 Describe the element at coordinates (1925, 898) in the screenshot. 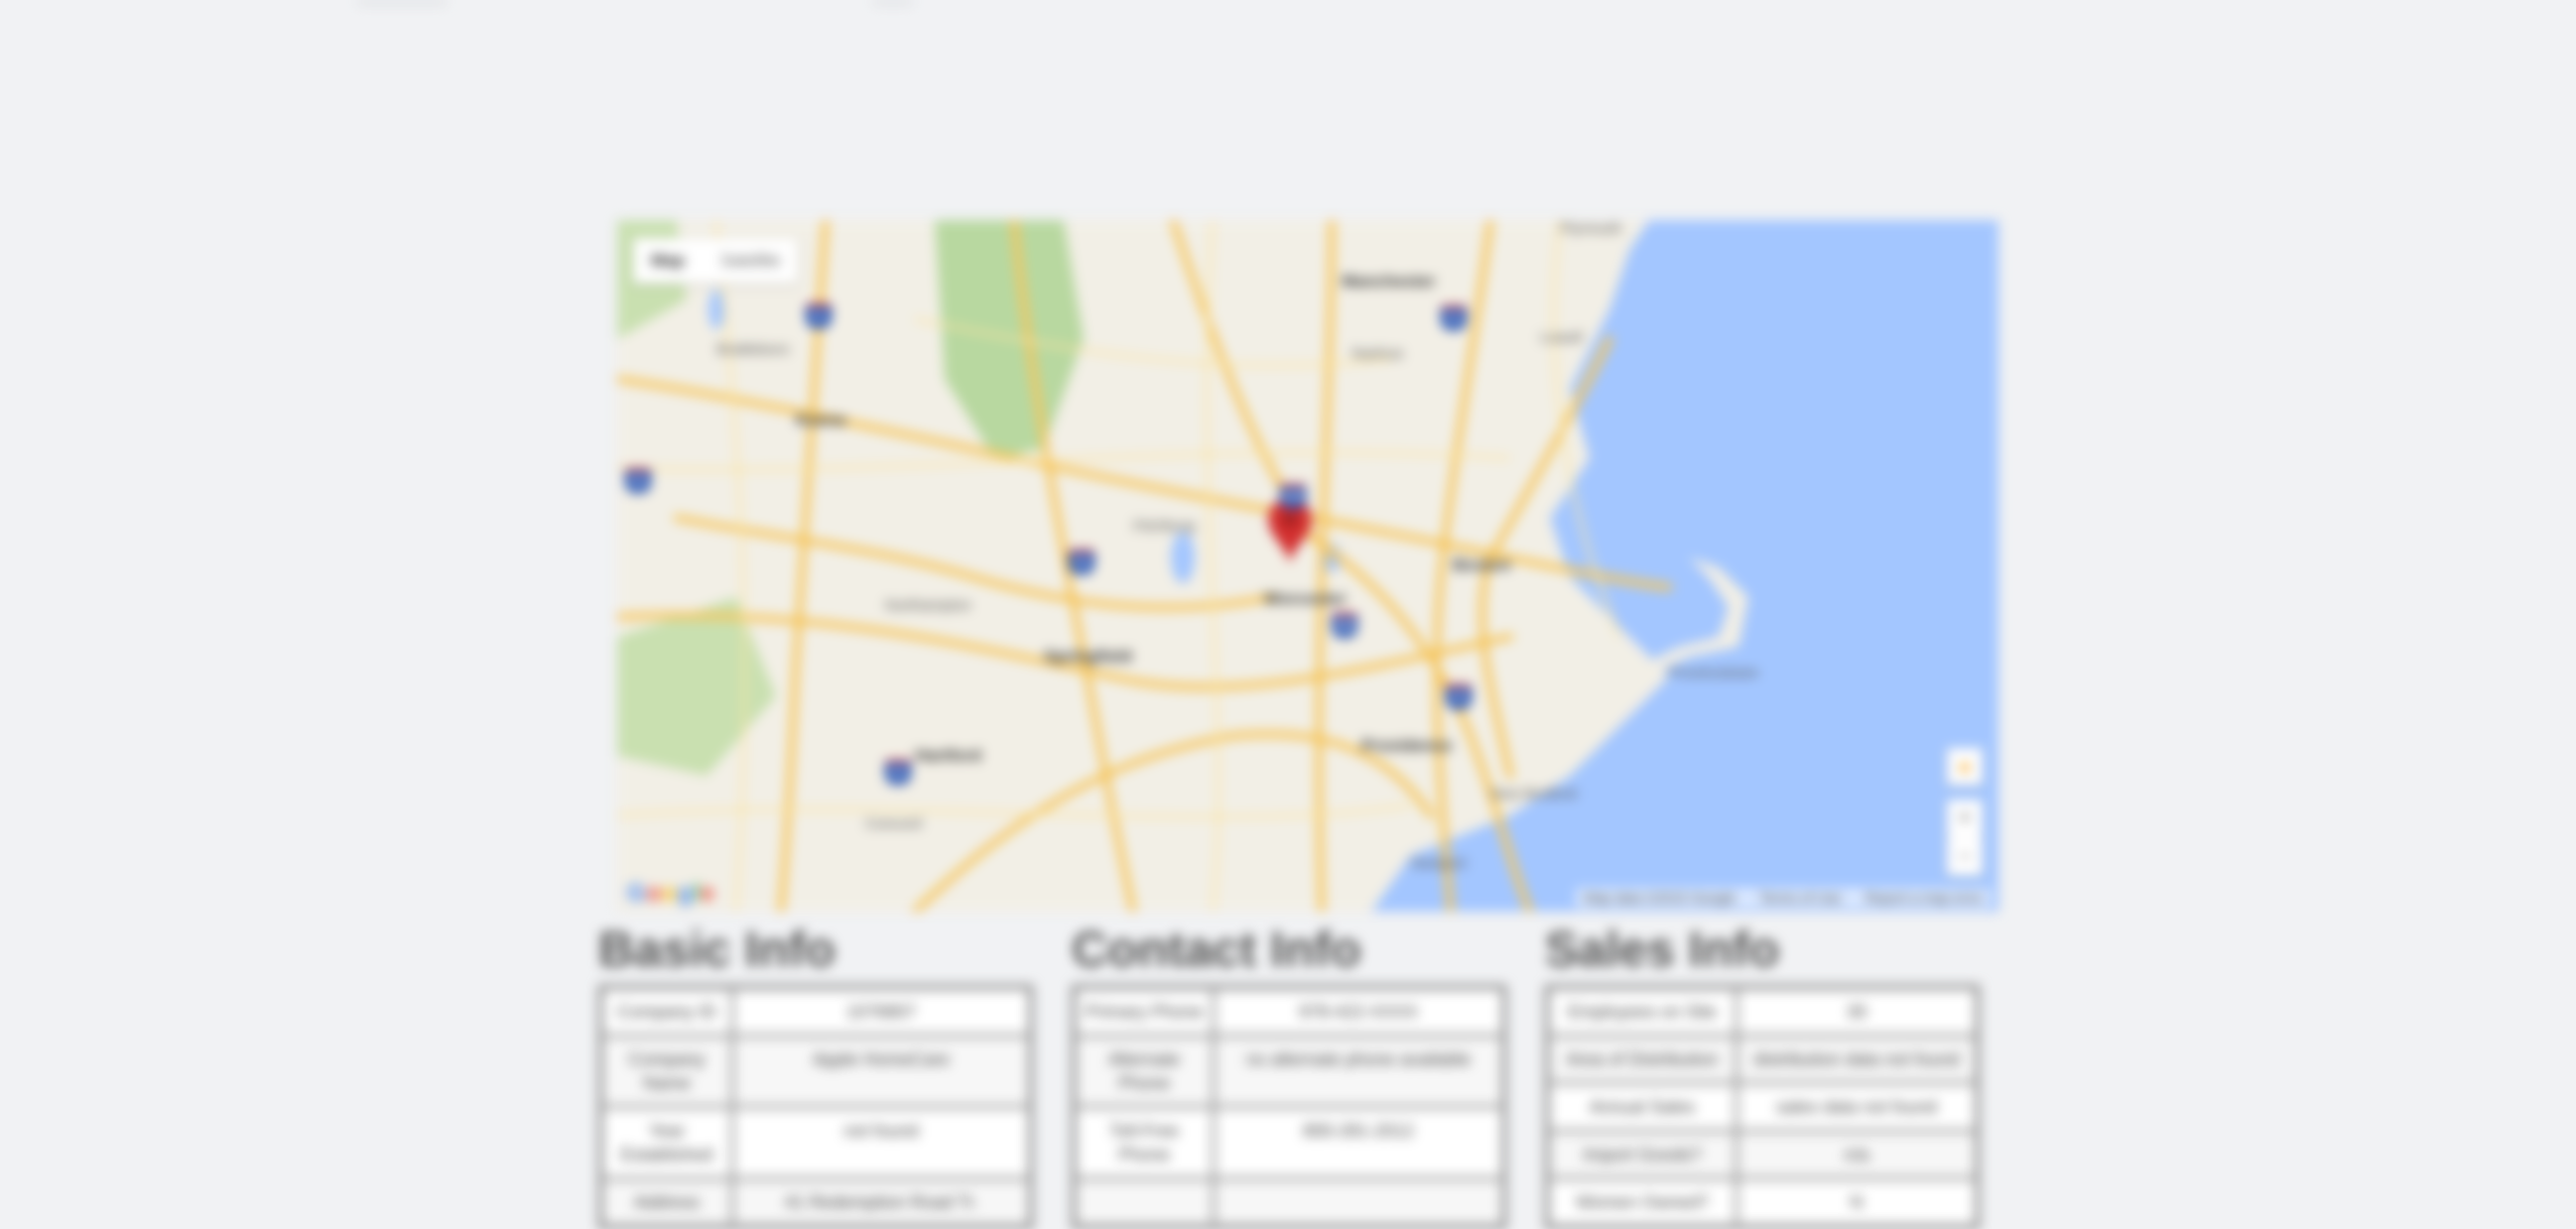

I see `report-error-link: Report a map error` at that location.